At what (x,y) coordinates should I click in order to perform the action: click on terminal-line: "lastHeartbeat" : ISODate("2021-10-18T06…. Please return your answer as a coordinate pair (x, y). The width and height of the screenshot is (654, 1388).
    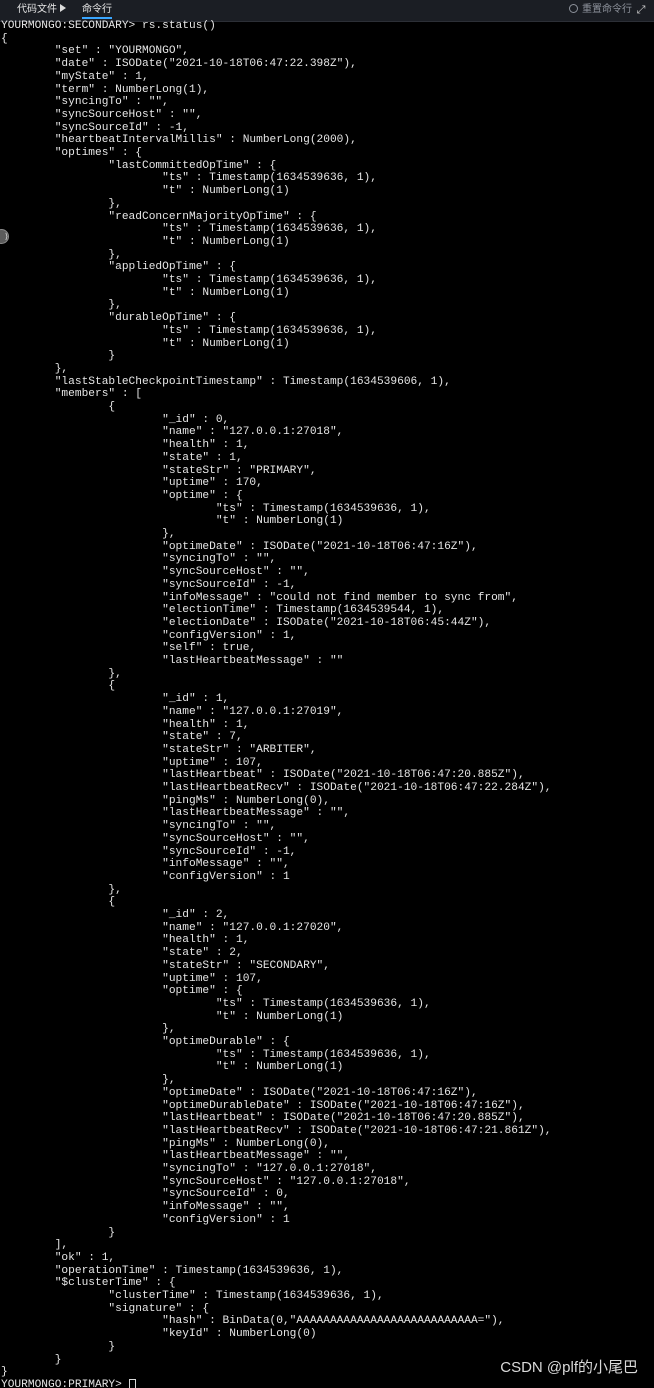
    Looking at the image, I should click on (263, 775).